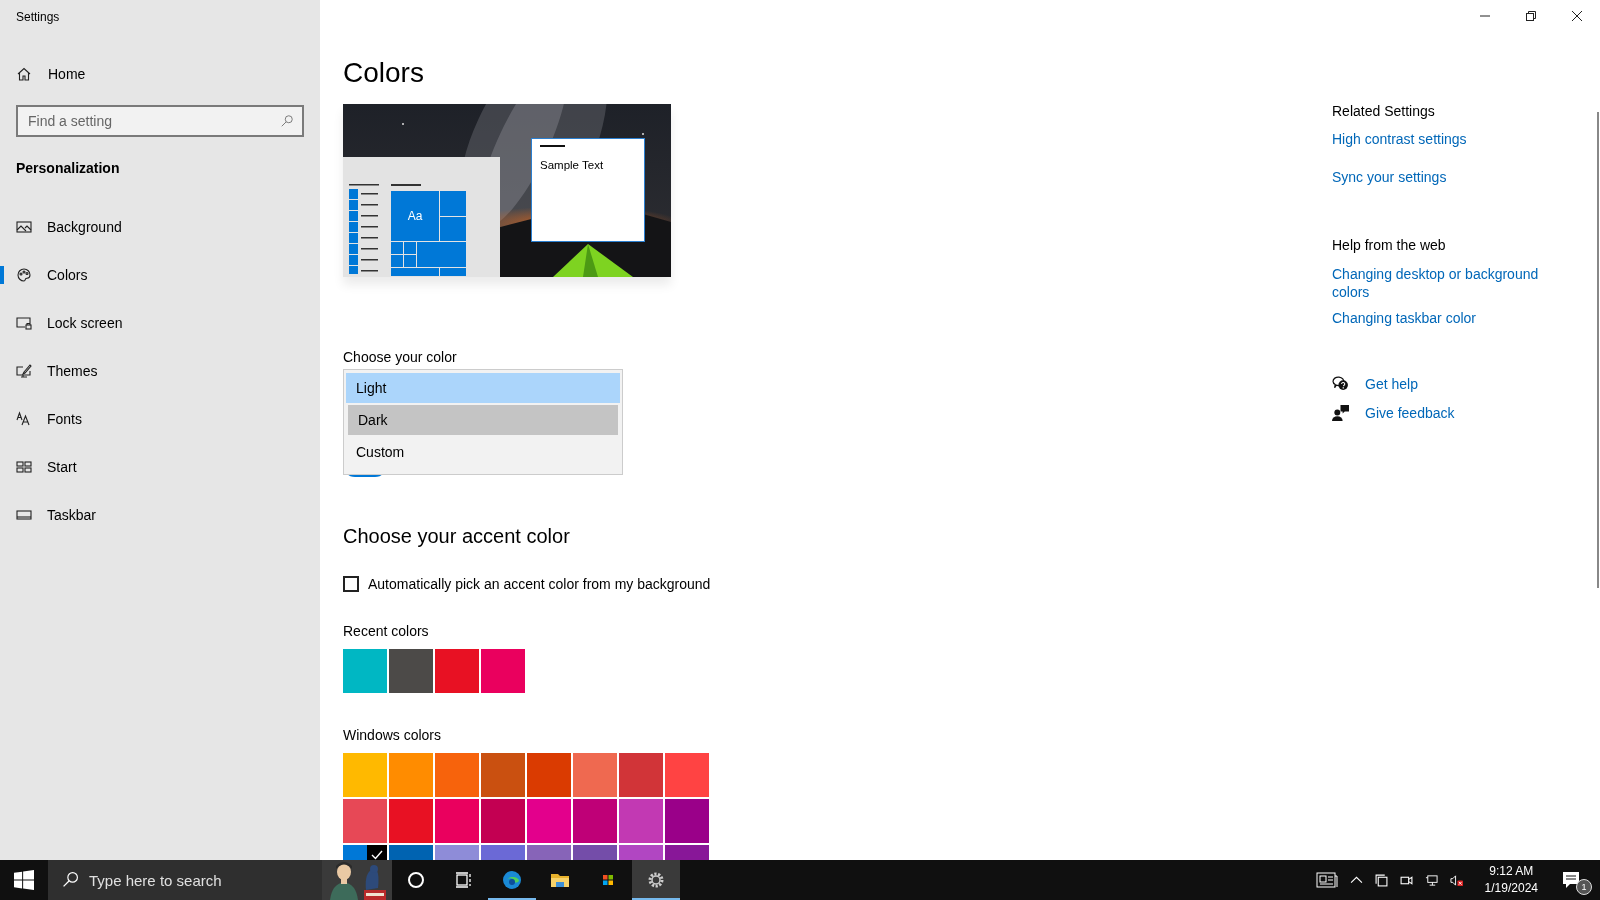 The width and height of the screenshot is (1600, 900). What do you see at coordinates (483, 420) in the screenshot?
I see `dropdown-option: Dark` at bounding box center [483, 420].